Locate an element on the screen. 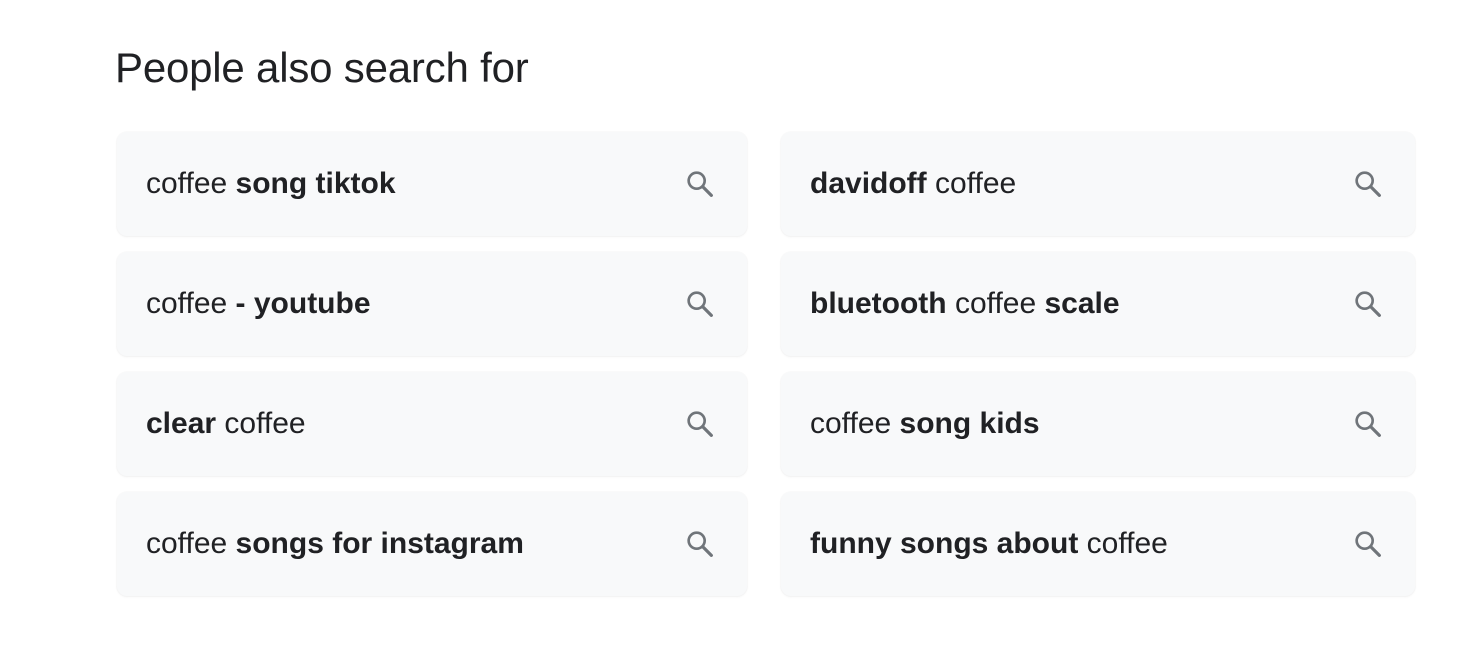 Image resolution: width=1477 pixels, height=650 pixels. related-search-chip: coffee song tiktok is located at coordinates (432, 184).